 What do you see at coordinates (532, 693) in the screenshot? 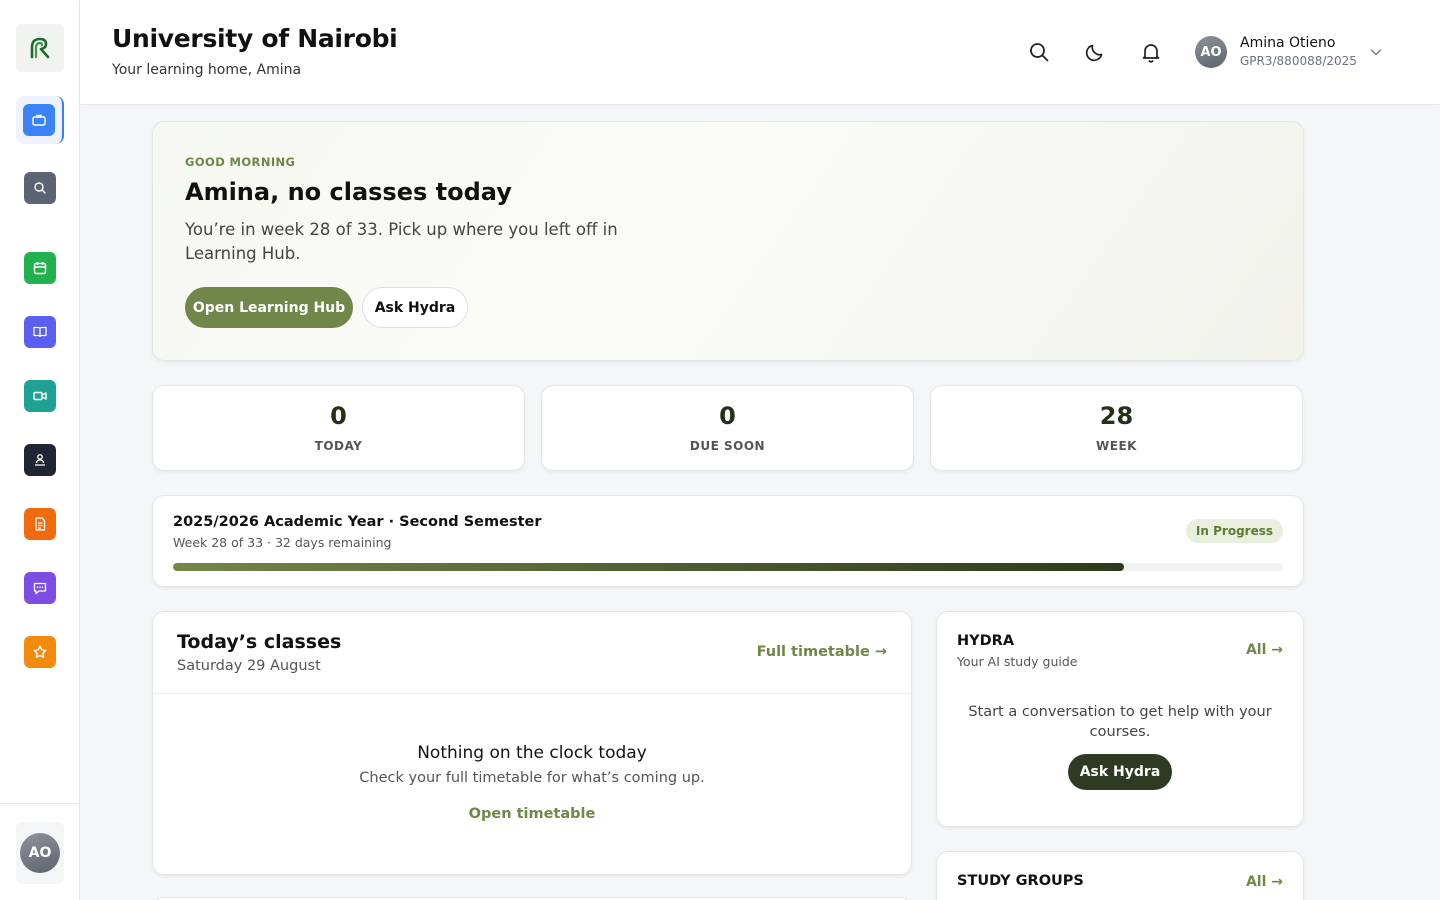
I see `divider` at bounding box center [532, 693].